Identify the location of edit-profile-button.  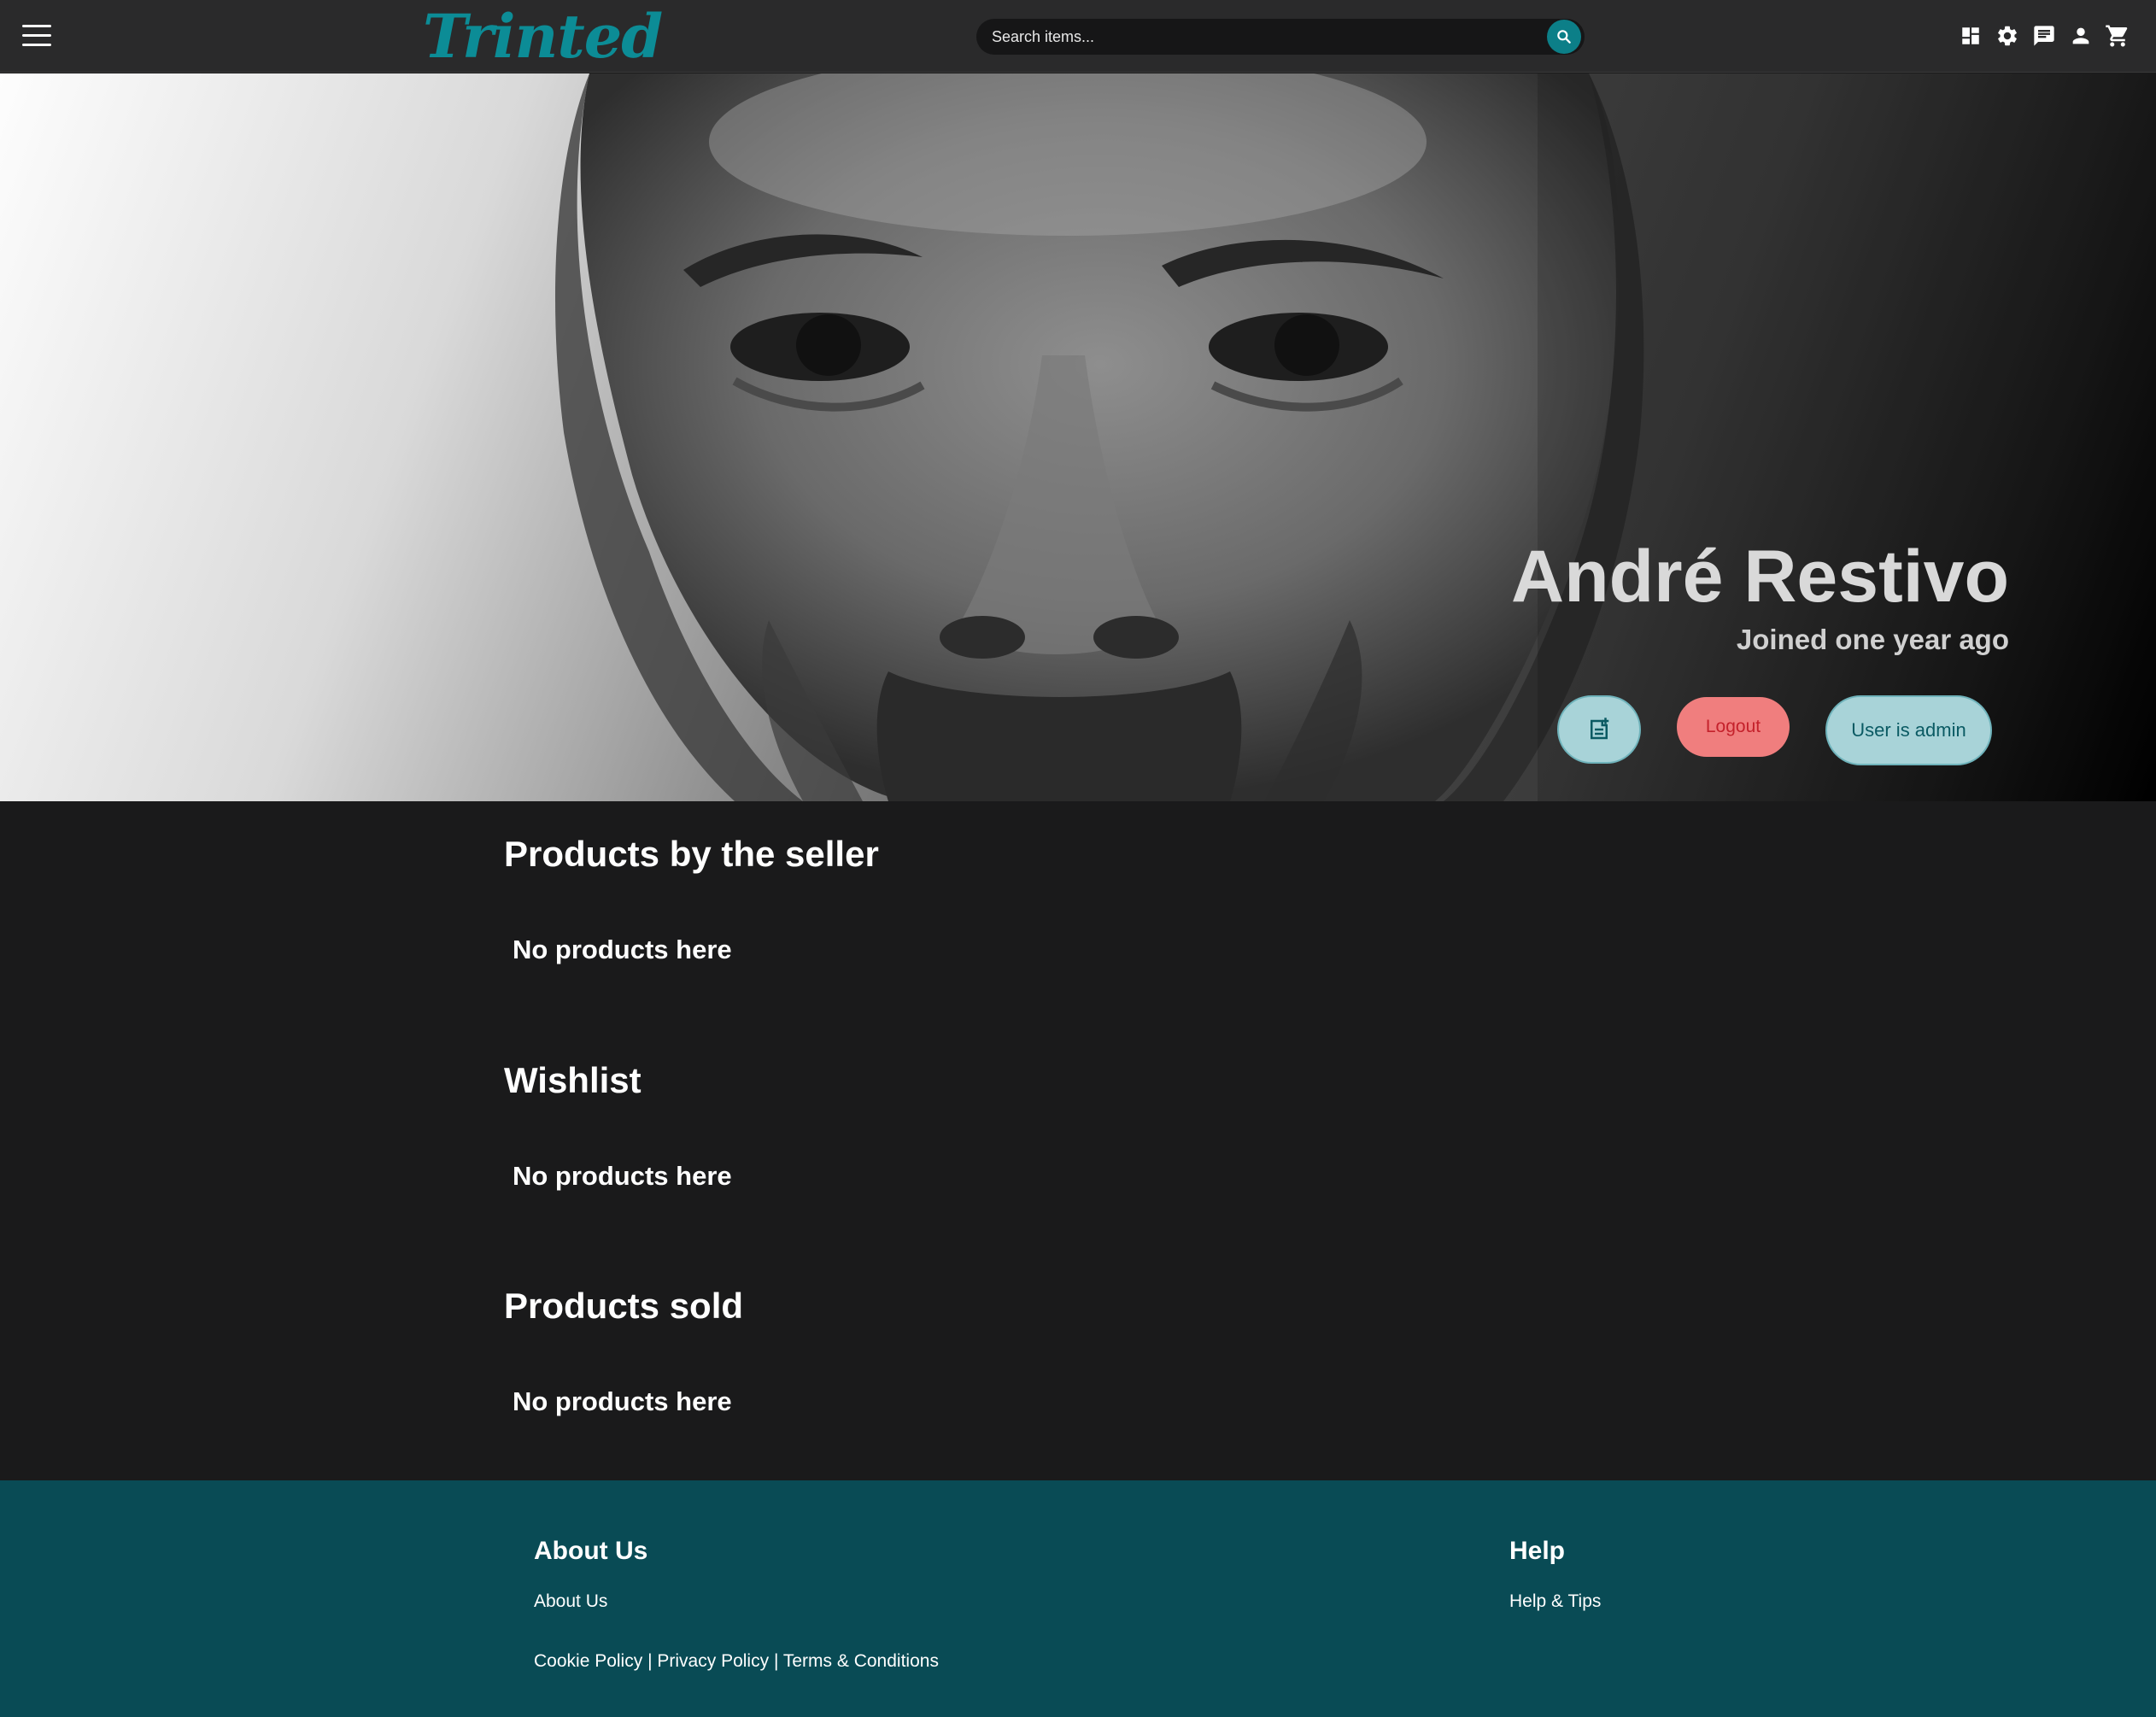
(1599, 730).